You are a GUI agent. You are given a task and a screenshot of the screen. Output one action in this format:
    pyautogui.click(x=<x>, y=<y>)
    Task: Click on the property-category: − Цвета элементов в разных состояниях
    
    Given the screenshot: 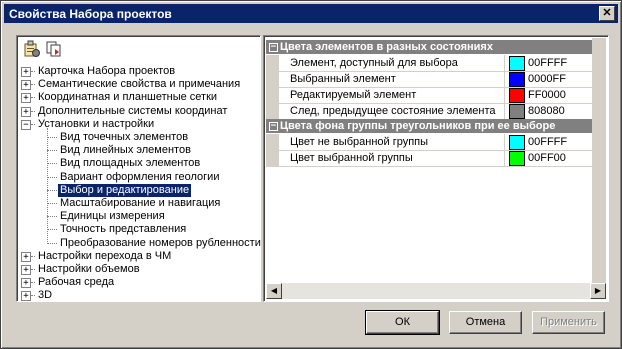 What is the action you would take?
    pyautogui.click(x=429, y=47)
    